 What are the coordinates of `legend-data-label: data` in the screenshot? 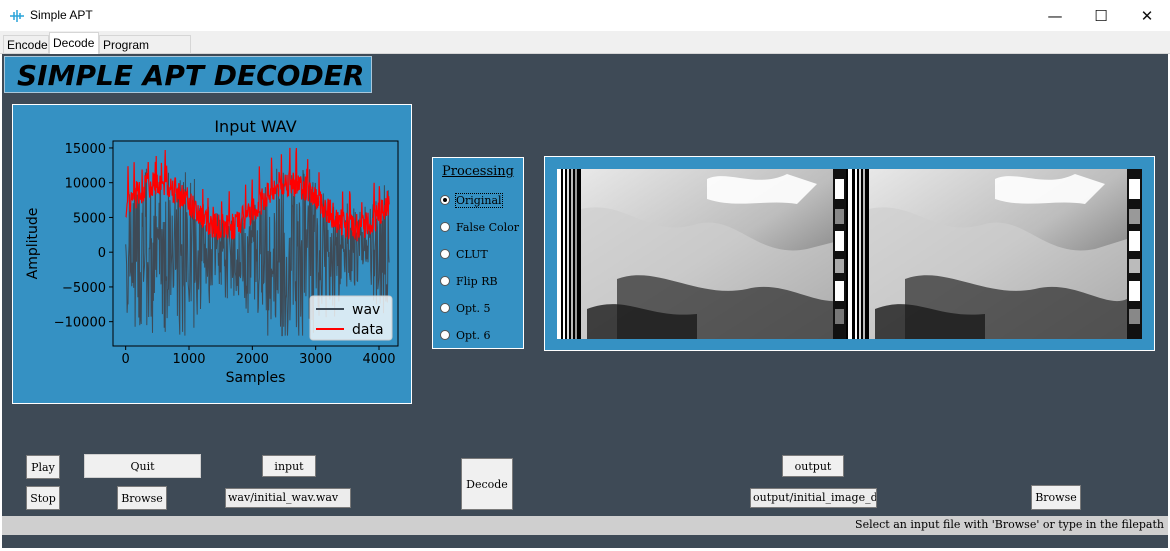 It's located at (368, 330).